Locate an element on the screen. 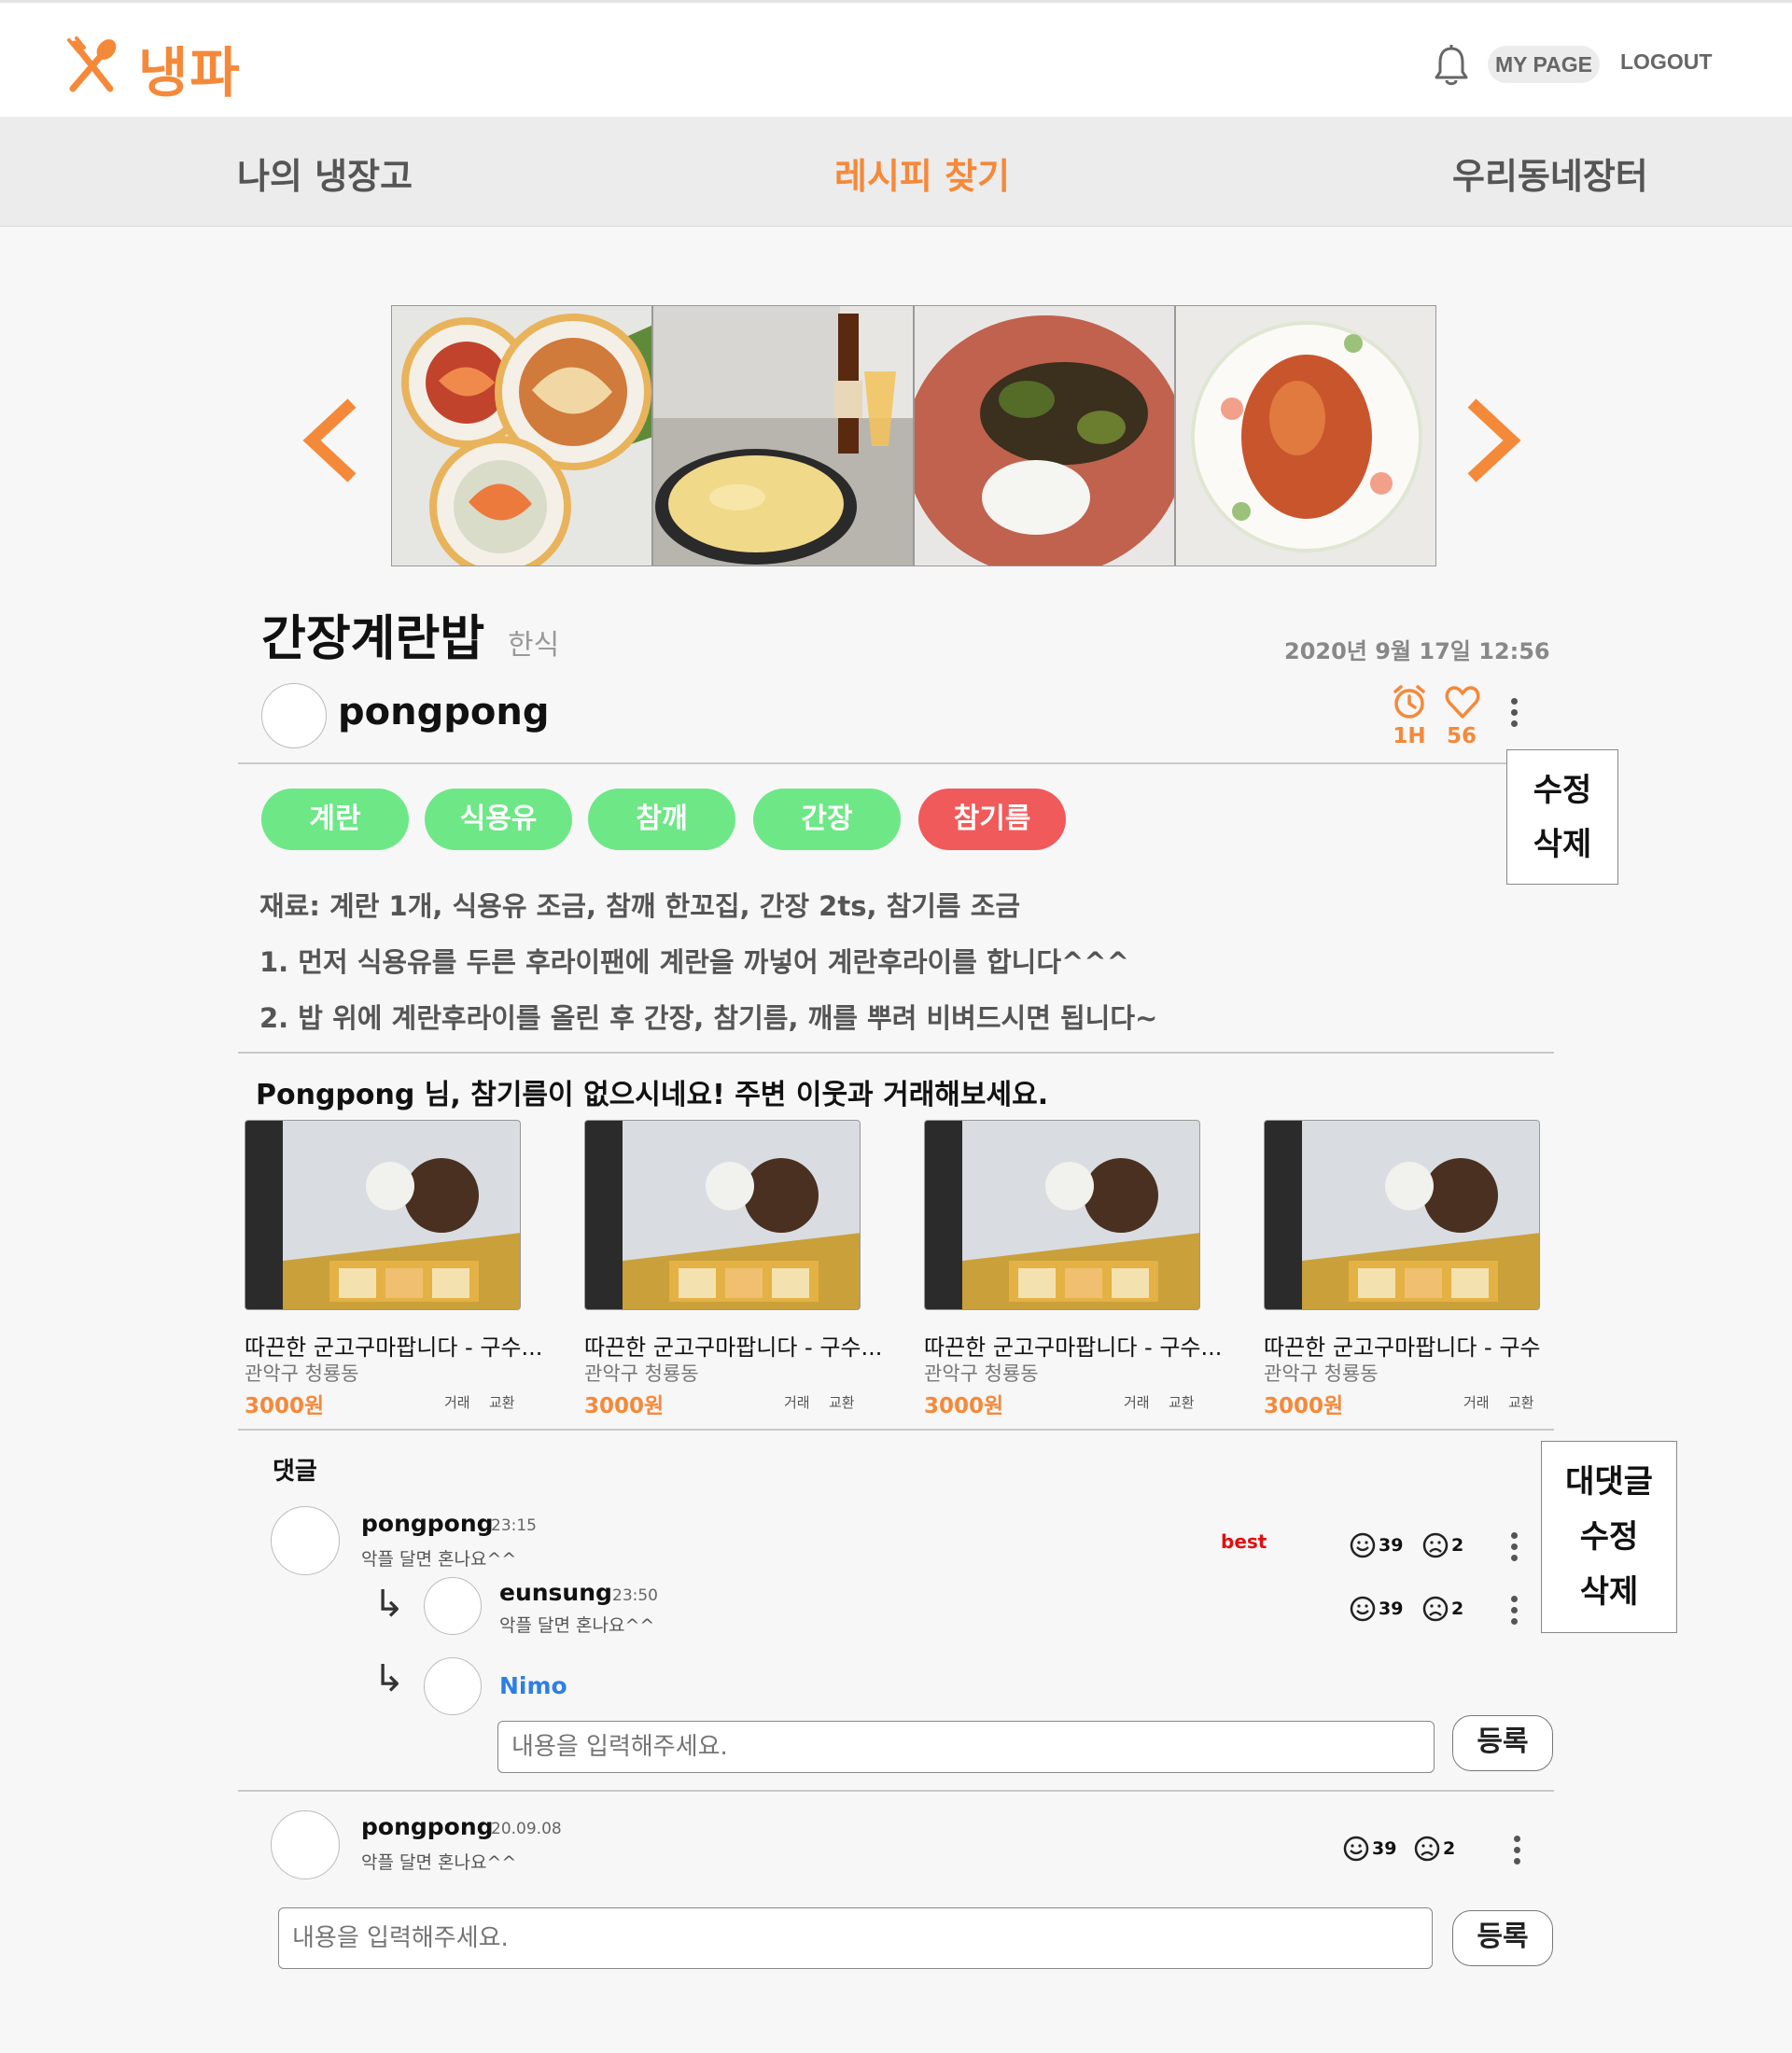  ingredient-tag: 간장 is located at coordinates (827, 819).